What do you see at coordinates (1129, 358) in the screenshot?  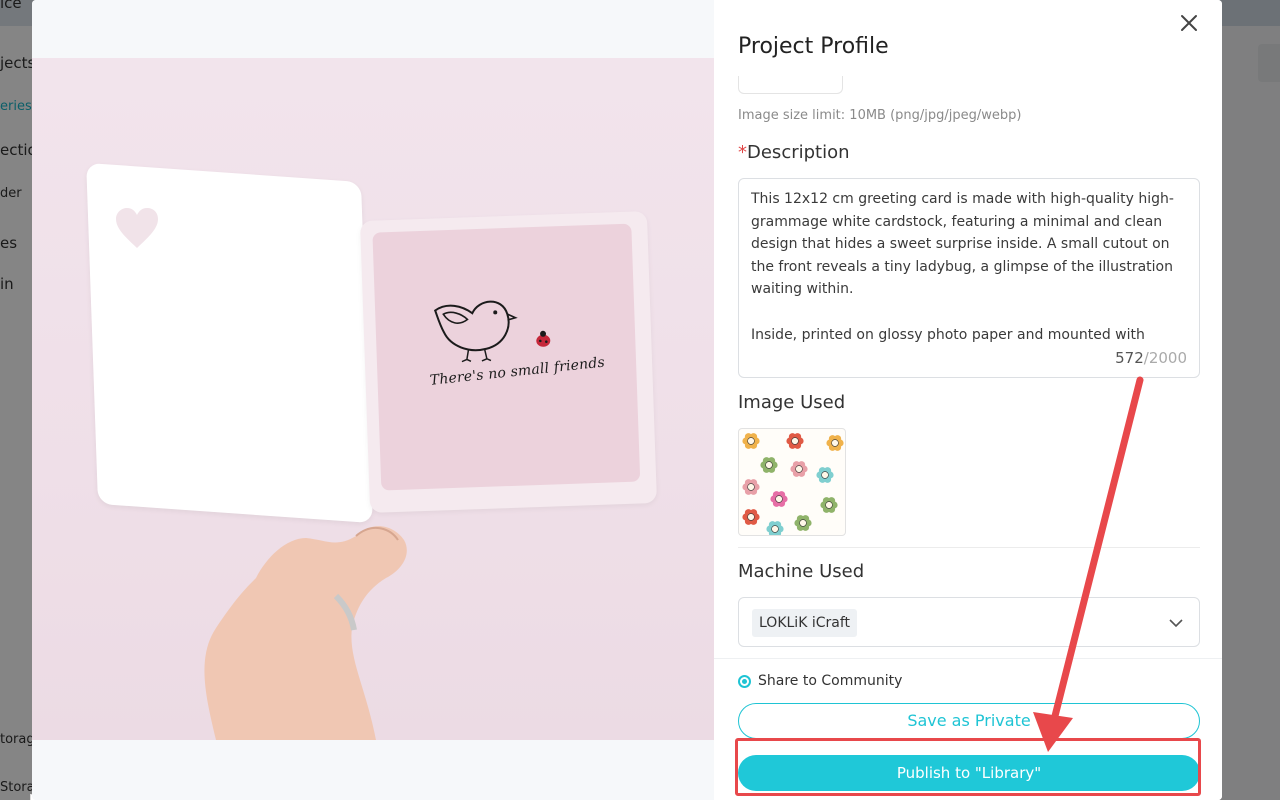 I see `character-count: 572` at bounding box center [1129, 358].